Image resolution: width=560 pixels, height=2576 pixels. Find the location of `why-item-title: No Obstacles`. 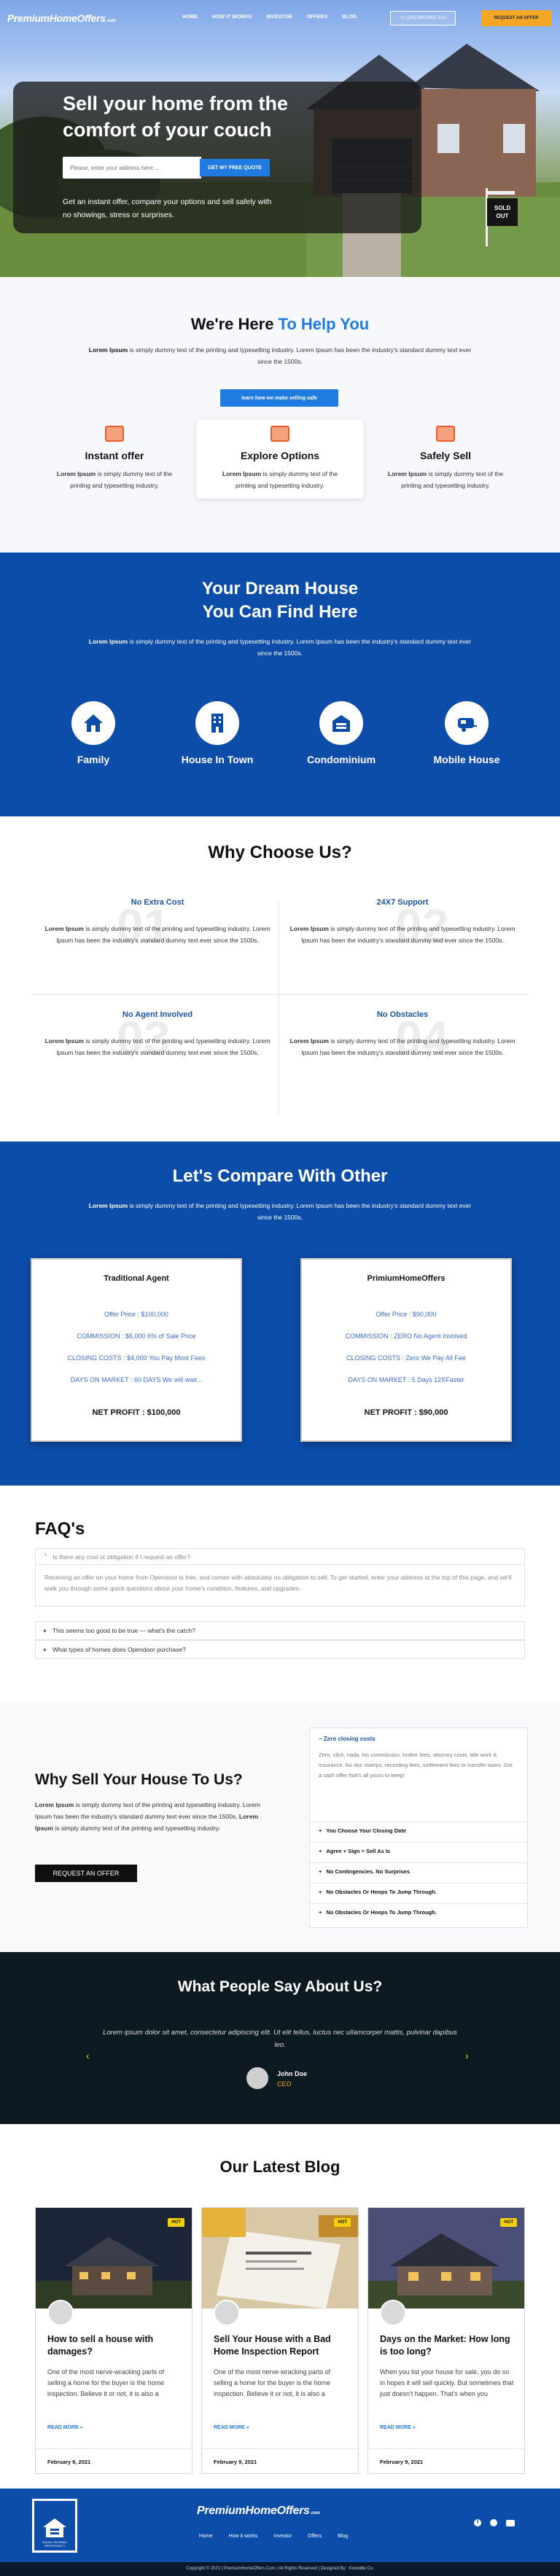

why-item-title: No Obstacles is located at coordinates (402, 1014).